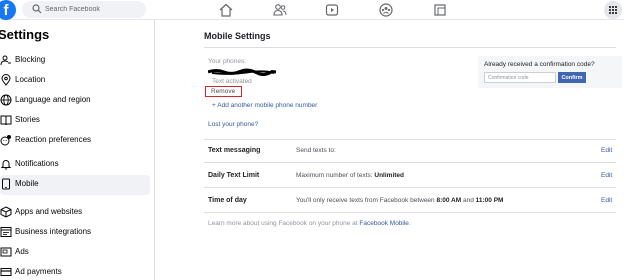 The image size is (624, 280). What do you see at coordinates (27, 183) in the screenshot?
I see `sidebar-item-label: Mobile` at bounding box center [27, 183].